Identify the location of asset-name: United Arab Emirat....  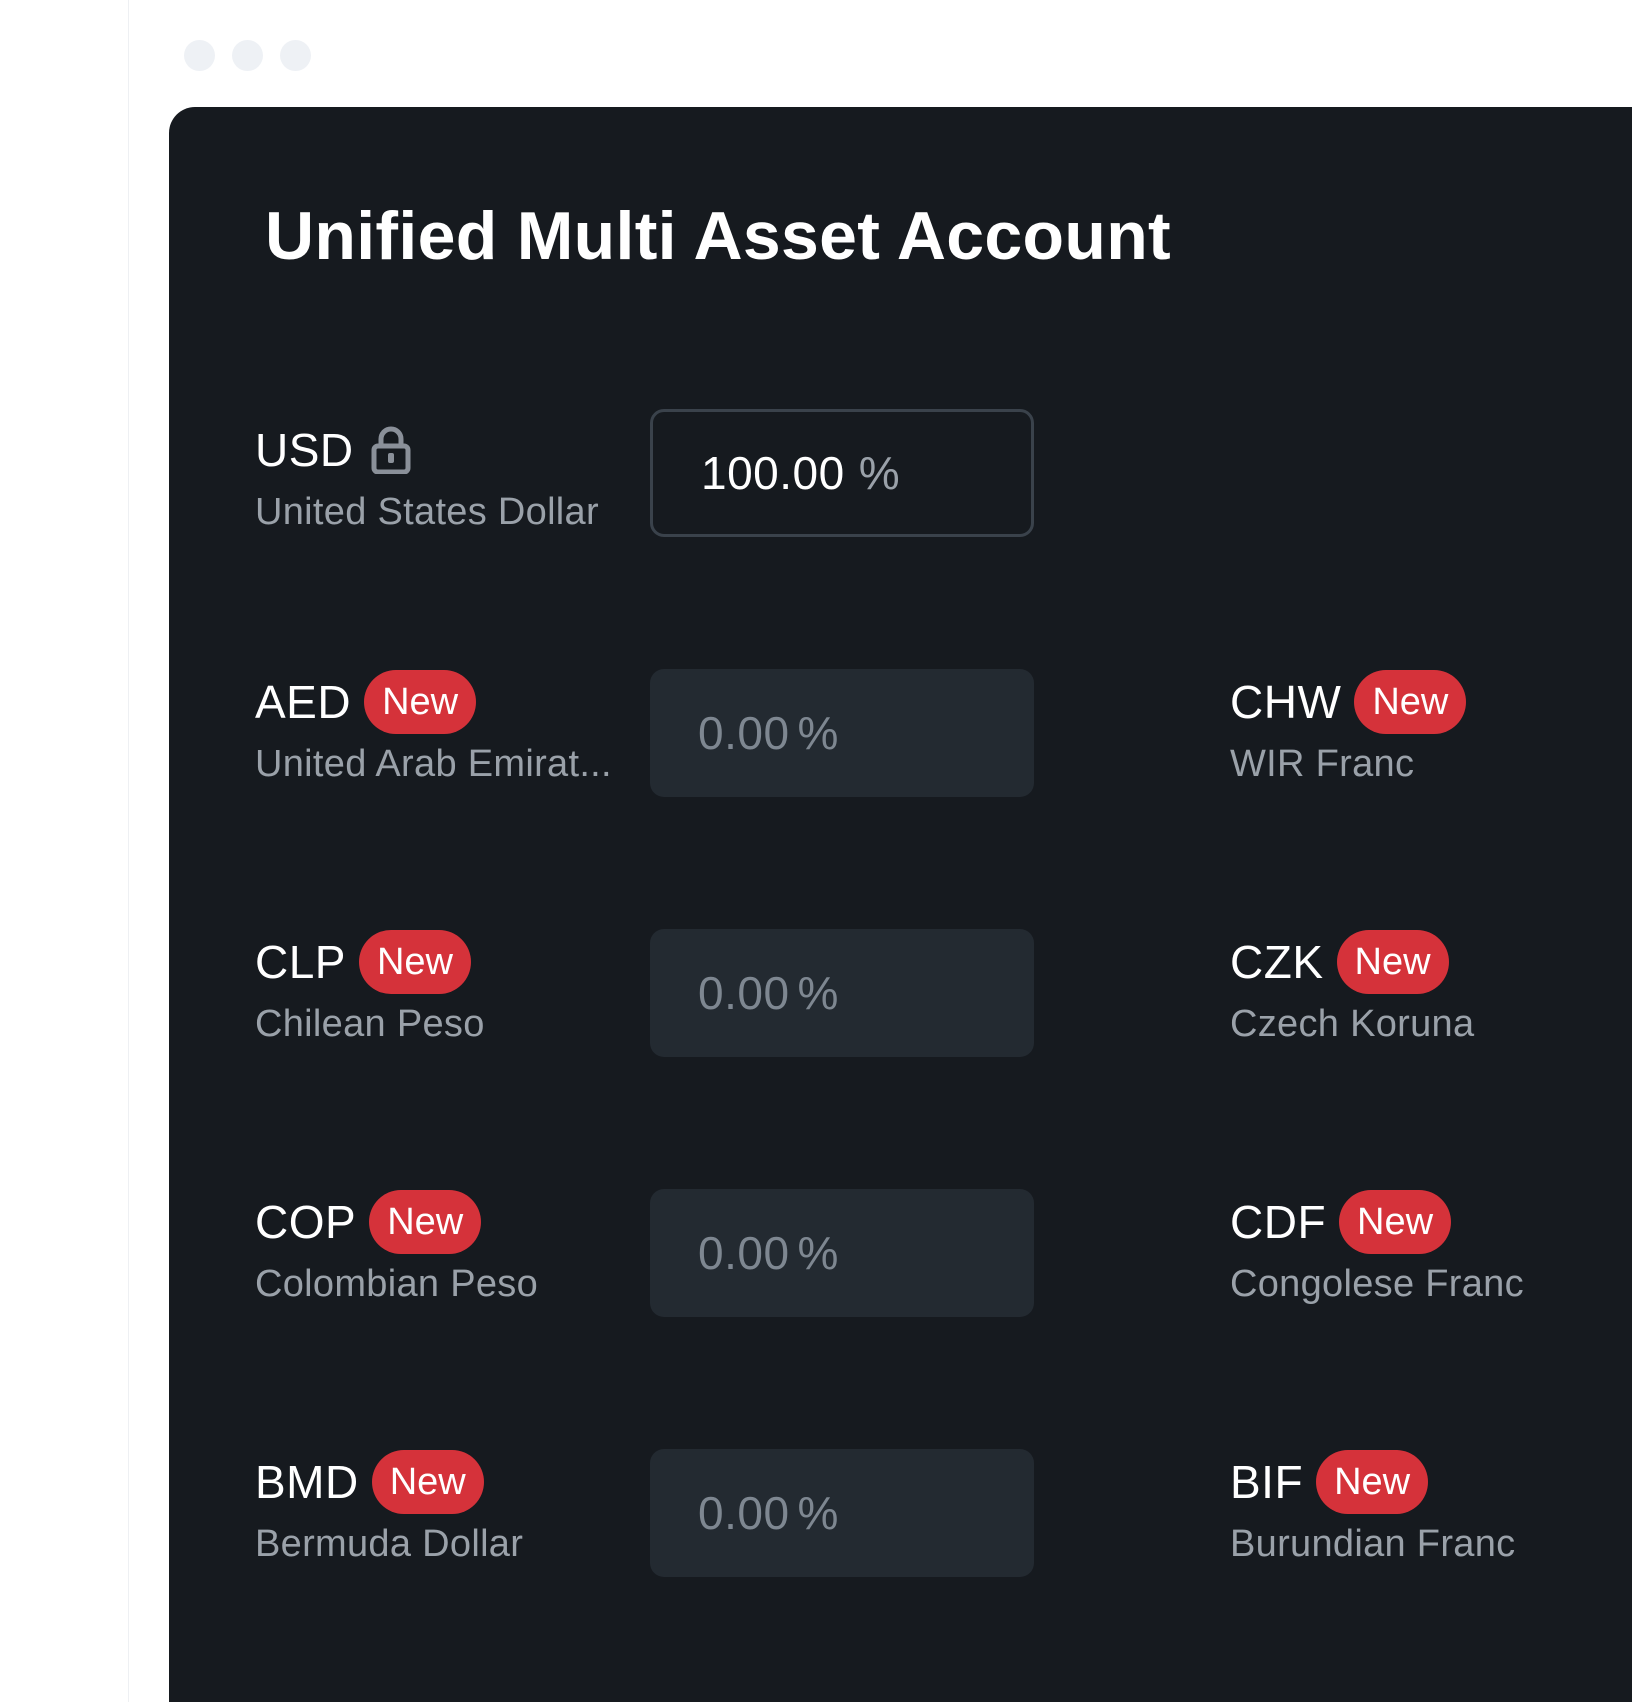
(433, 764).